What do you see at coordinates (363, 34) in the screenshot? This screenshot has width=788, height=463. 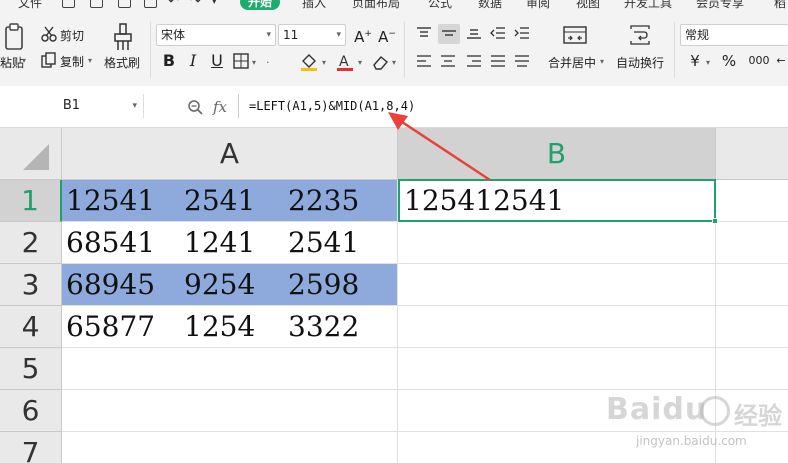 I see `increase-font-size-icon: A+` at bounding box center [363, 34].